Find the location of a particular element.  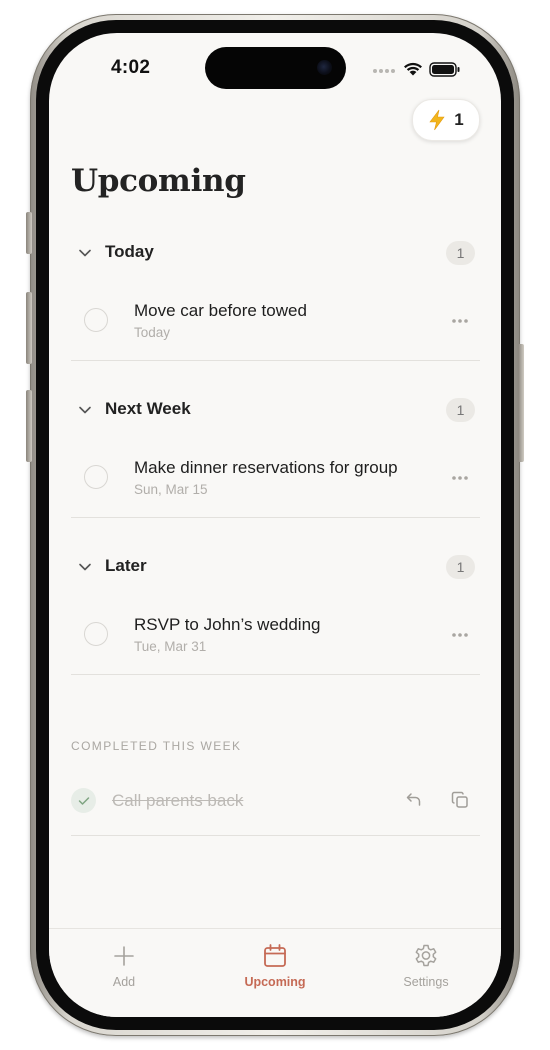

status-time: 4:02 is located at coordinates (131, 67).